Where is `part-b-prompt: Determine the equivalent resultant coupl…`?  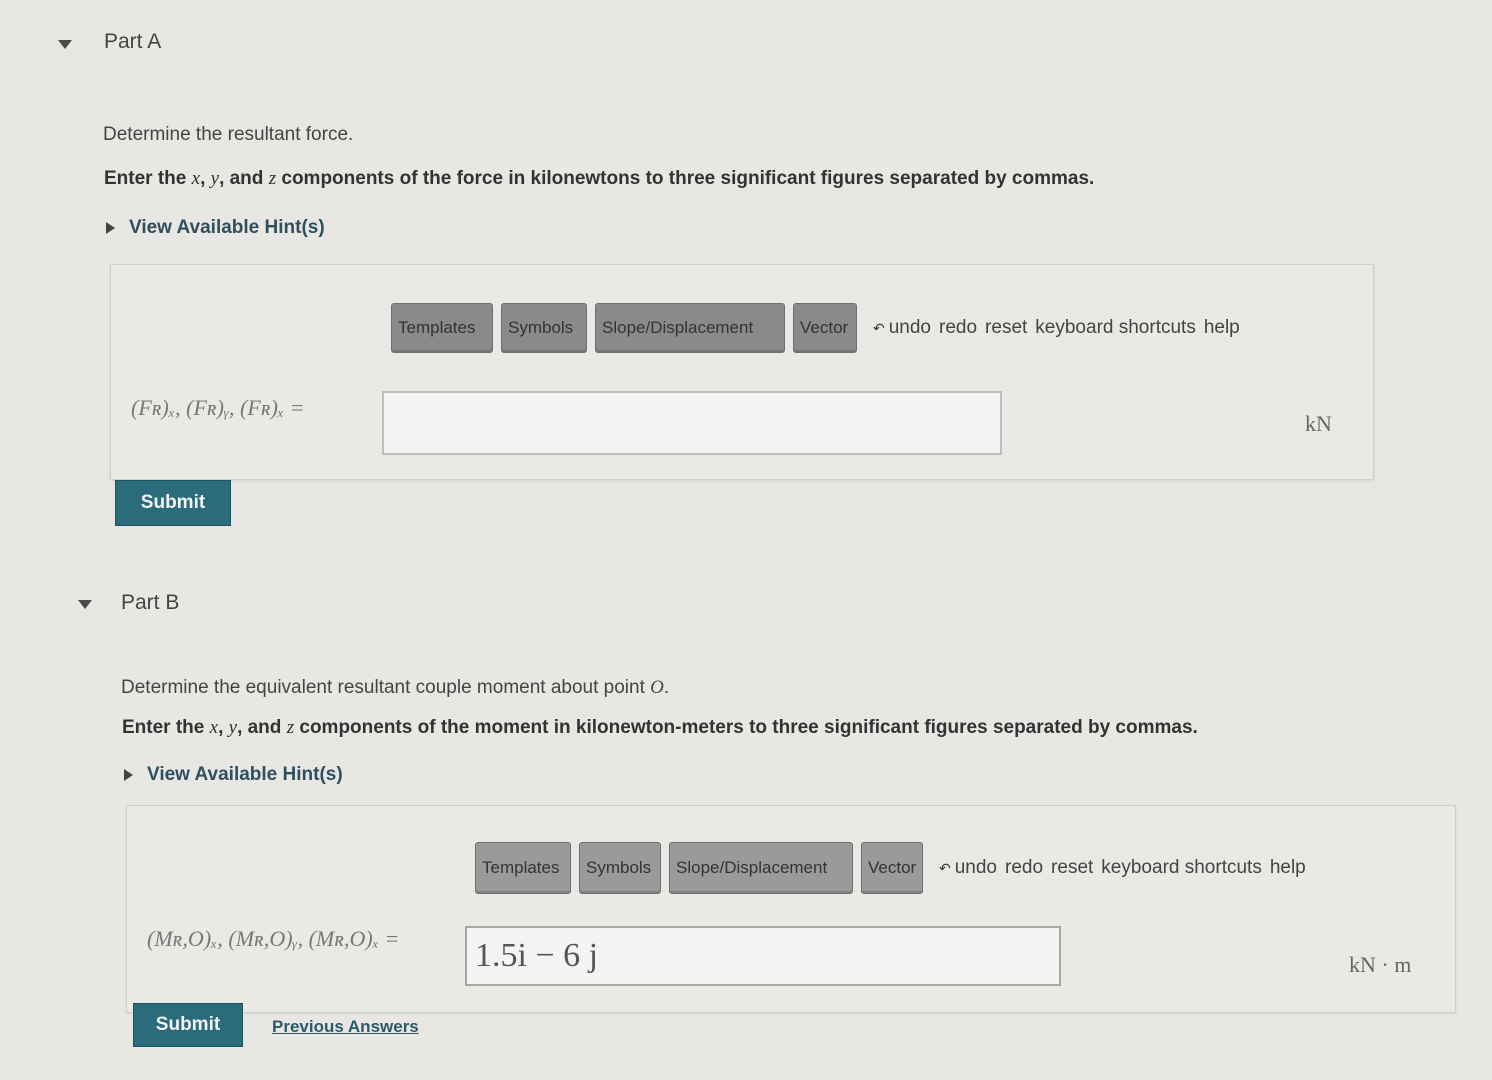 part-b-prompt: Determine the equivalent resultant coupl… is located at coordinates (395, 688).